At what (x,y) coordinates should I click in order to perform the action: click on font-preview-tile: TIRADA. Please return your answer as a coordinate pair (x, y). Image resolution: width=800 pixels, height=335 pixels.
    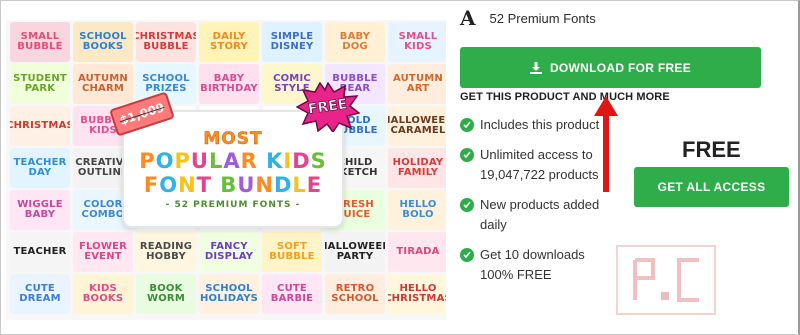
    Looking at the image, I should click on (417, 252).